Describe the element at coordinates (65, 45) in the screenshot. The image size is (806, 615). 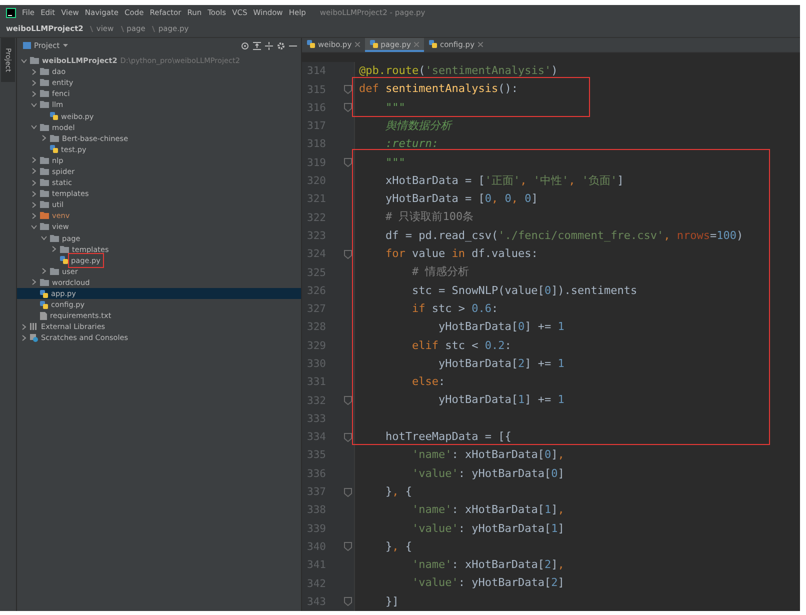
I see `dropdown-caret-icon` at that location.